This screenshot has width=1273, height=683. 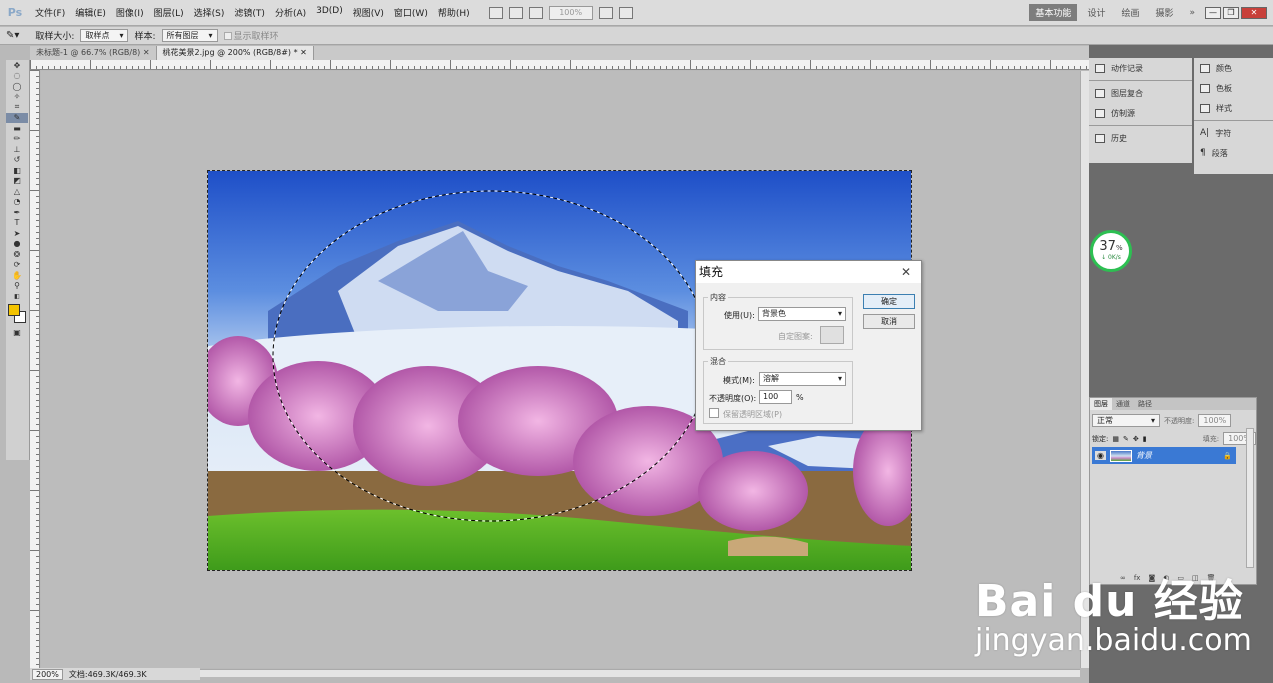 What do you see at coordinates (495, 12) in the screenshot?
I see `bridge-icon` at bounding box center [495, 12].